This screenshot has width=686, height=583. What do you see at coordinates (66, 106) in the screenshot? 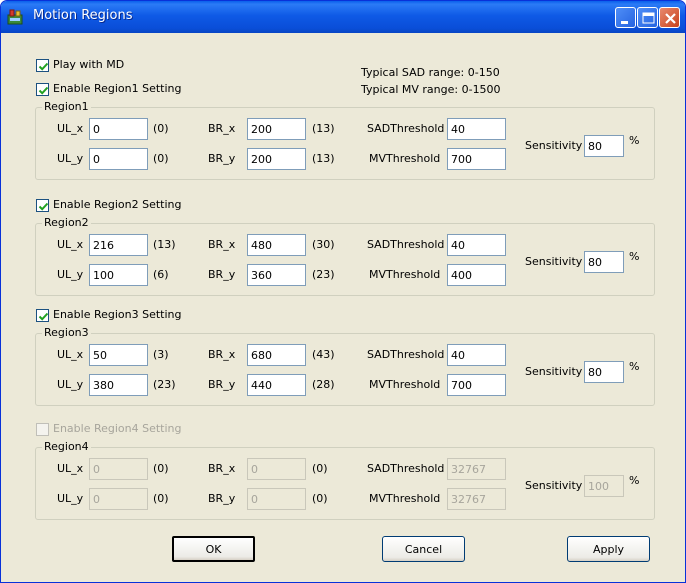
I see `region1-legend: Region1` at bounding box center [66, 106].